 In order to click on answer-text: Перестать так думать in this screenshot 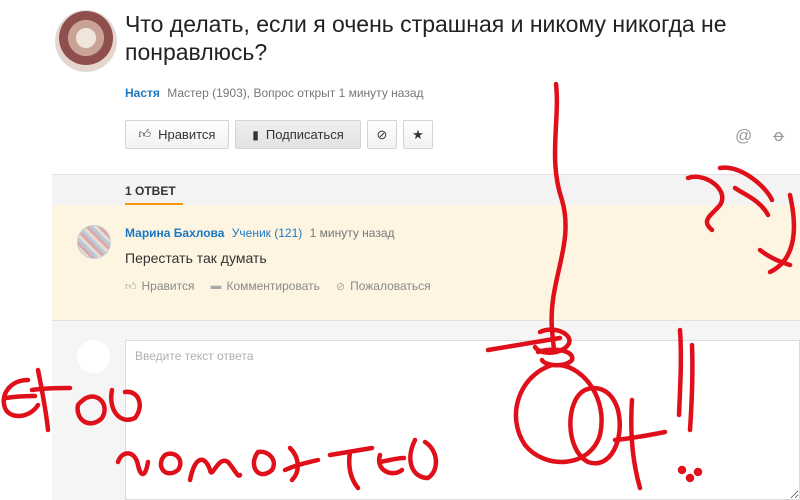, I will do `click(196, 258)`.